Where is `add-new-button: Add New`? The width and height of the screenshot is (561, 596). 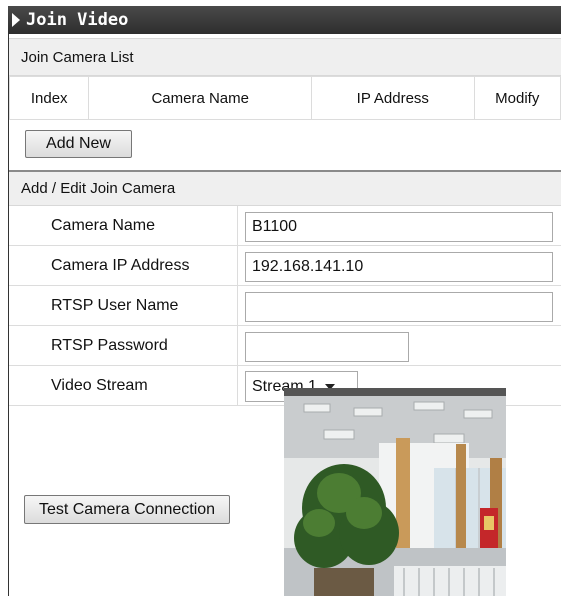 add-new-button: Add New is located at coordinates (78, 144).